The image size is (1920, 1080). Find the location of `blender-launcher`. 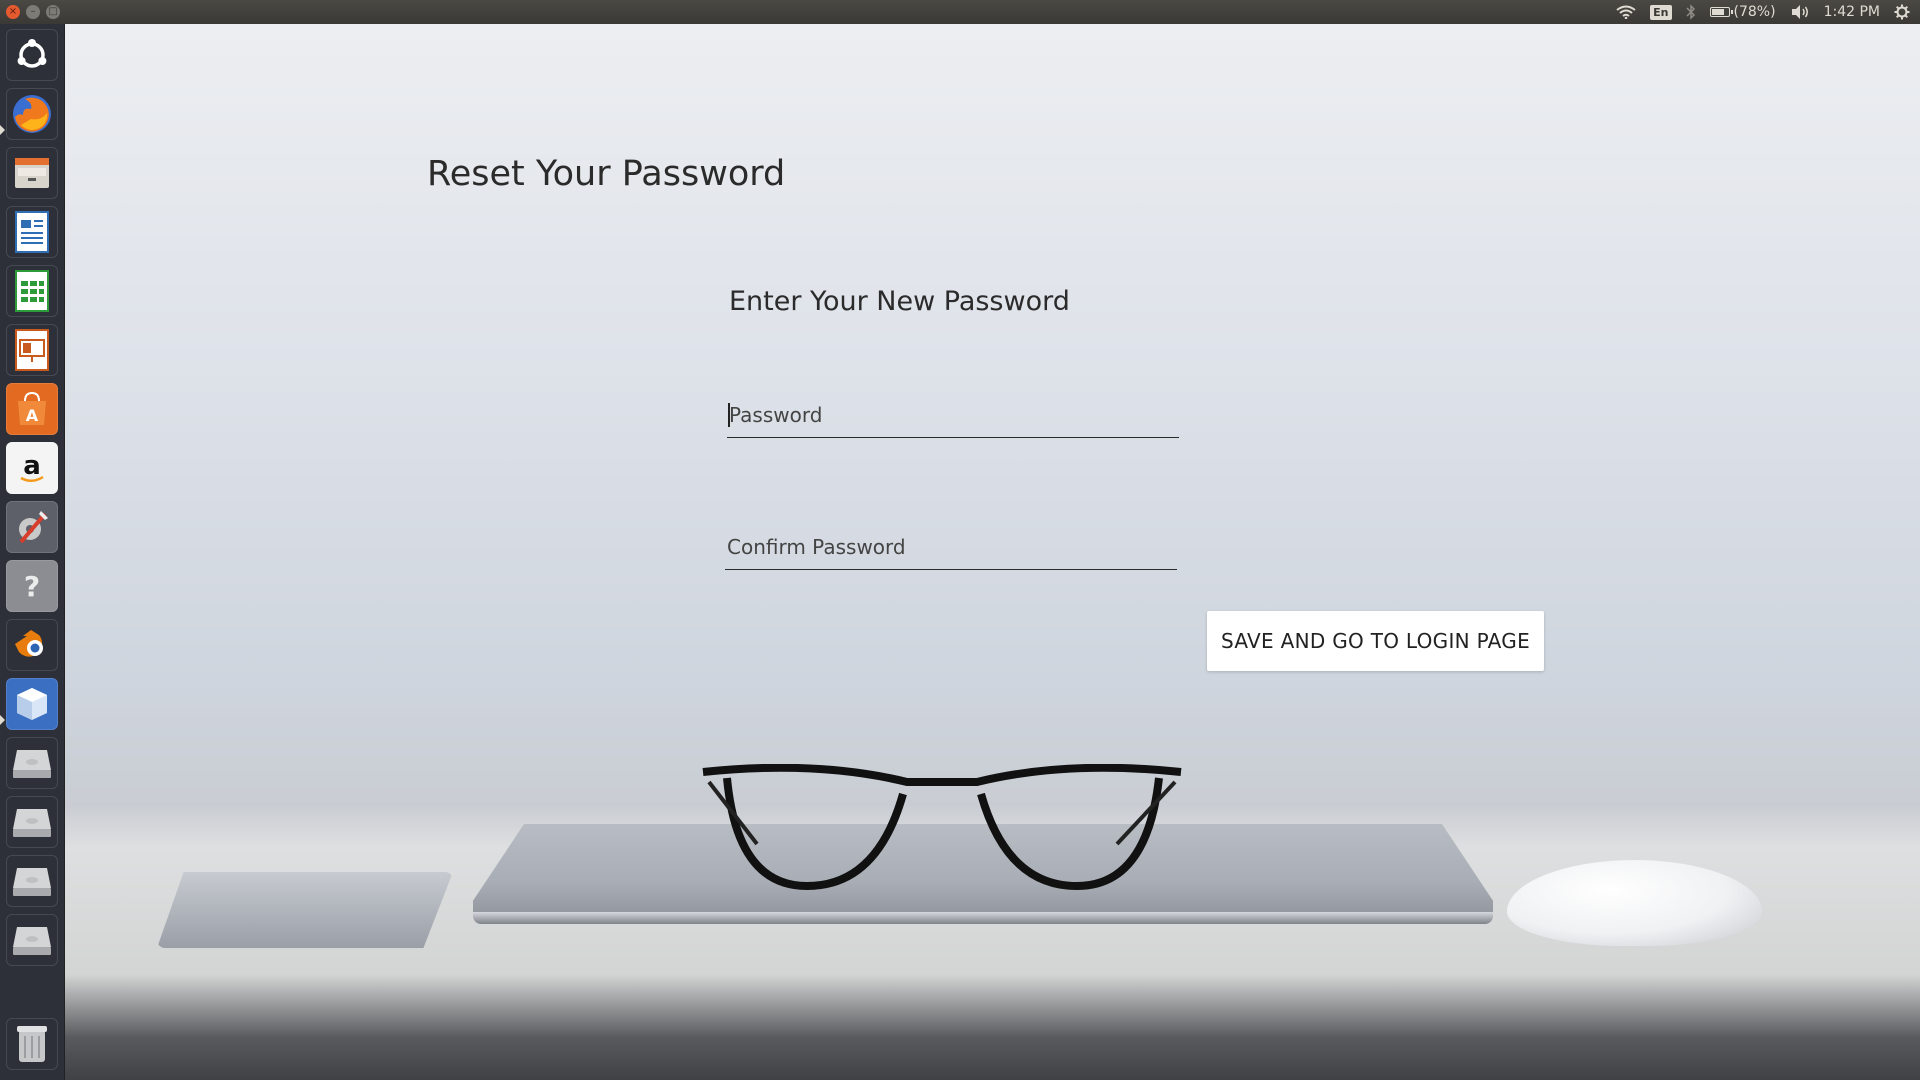

blender-launcher is located at coordinates (32, 645).